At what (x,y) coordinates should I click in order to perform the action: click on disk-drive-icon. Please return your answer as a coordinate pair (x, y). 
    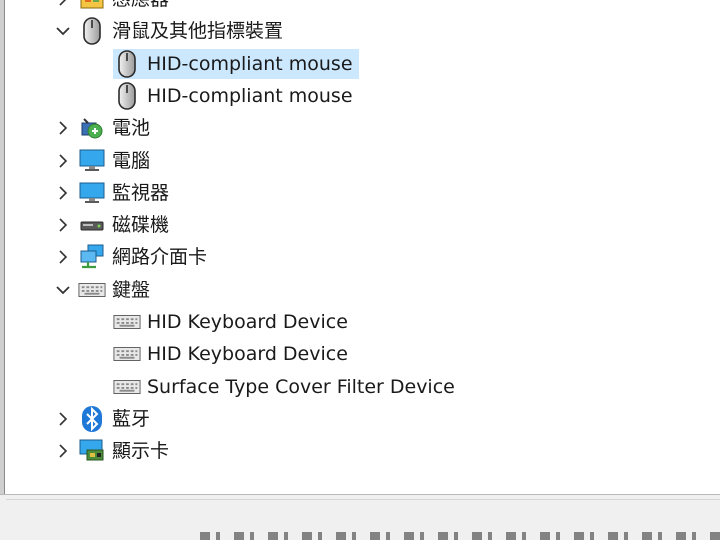
    Looking at the image, I should click on (92, 225).